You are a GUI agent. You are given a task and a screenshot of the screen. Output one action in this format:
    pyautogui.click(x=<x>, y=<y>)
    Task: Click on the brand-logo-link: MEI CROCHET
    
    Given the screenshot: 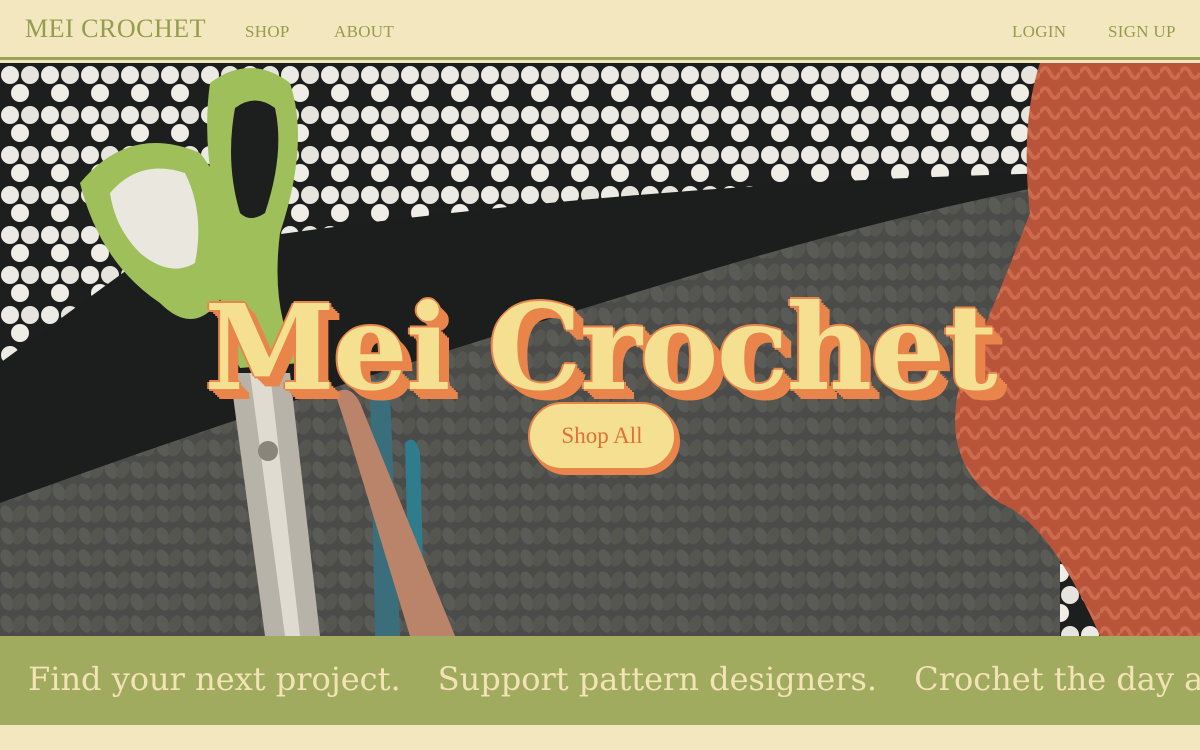 What is the action you would take?
    pyautogui.click(x=115, y=29)
    